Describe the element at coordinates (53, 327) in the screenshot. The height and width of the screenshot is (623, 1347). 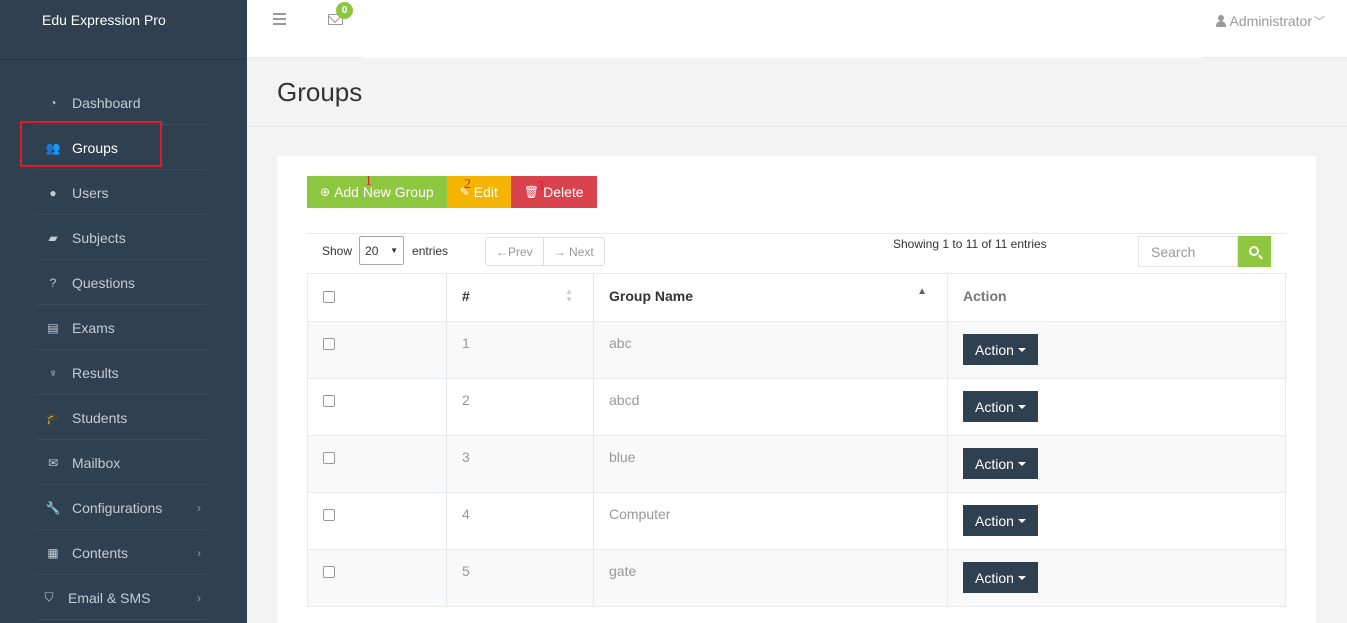
I see `list-icon: ▤` at that location.